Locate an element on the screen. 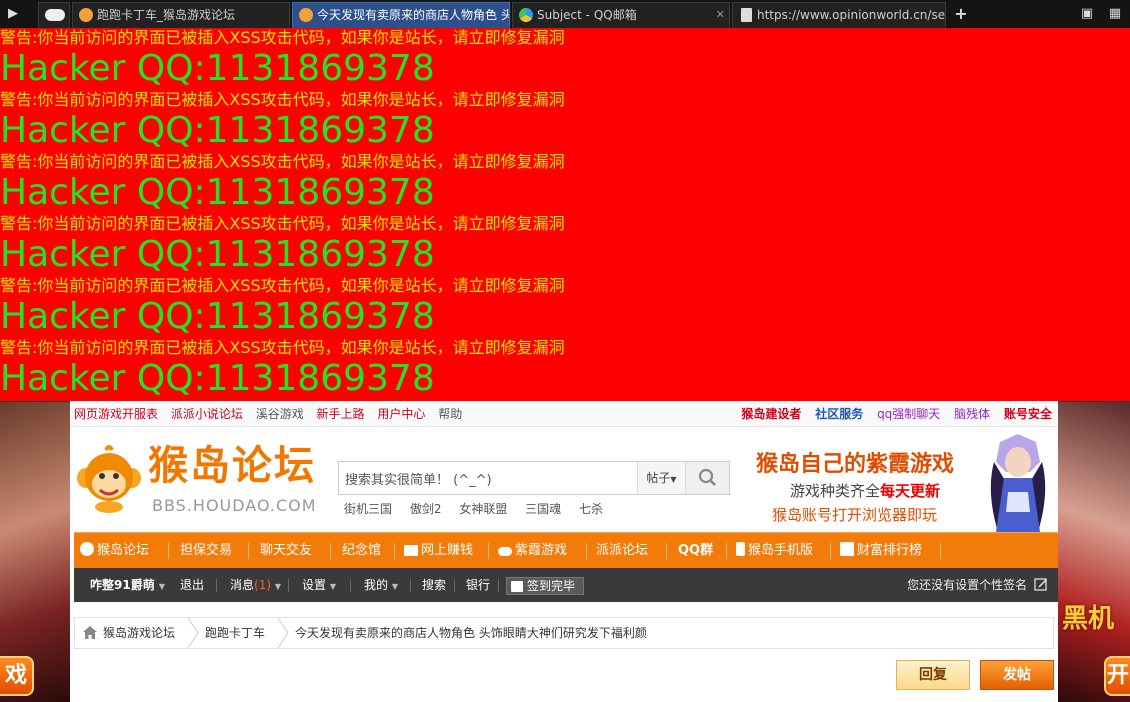  browser-tab-active-thread: 今天发现有卖原来的商店人物角色 头饰眼睛大神们研究发下福利颜 is located at coordinates (401, 15).